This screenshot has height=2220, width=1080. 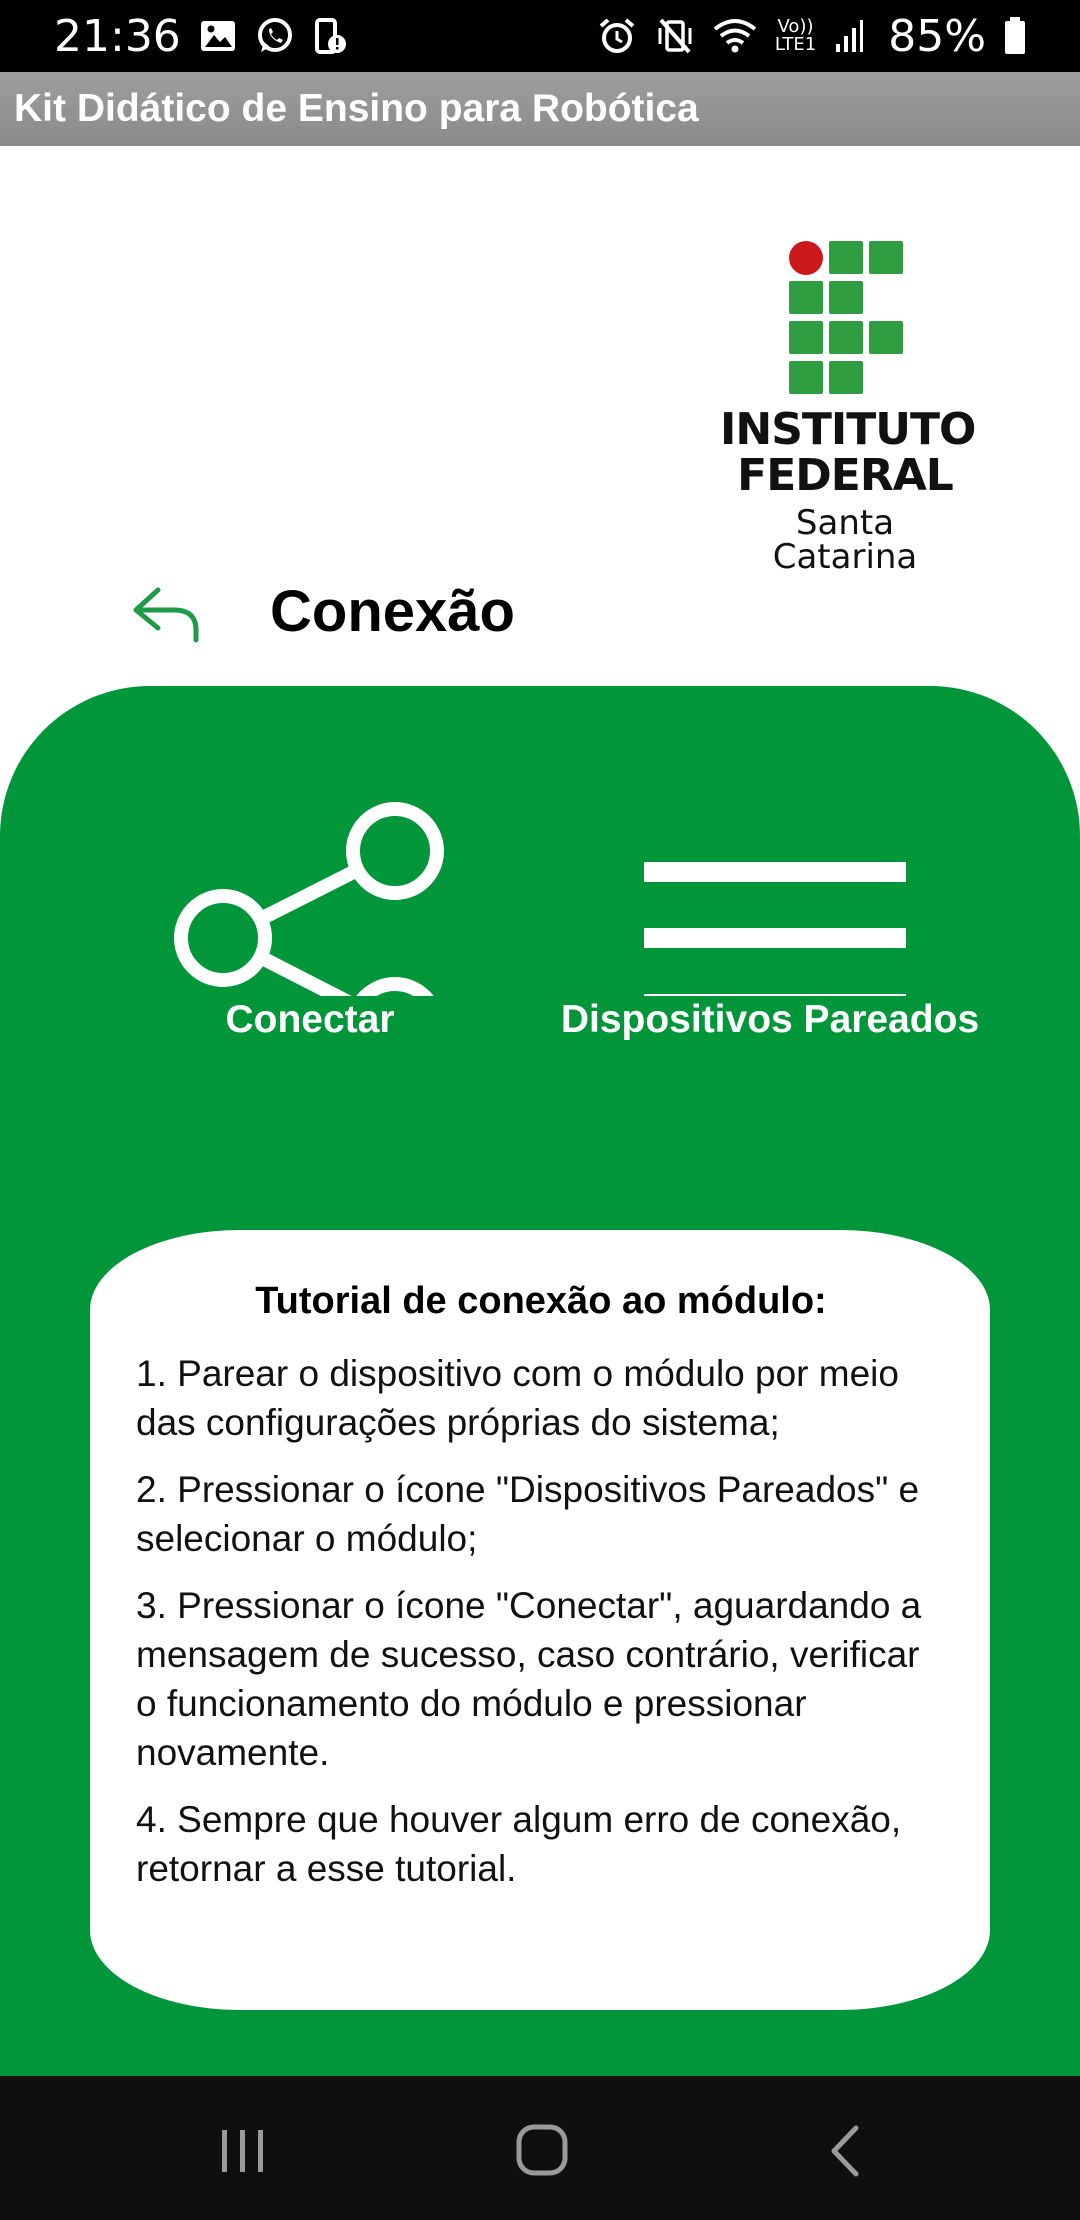 I want to click on ifsc-logo-text: INSTITUTO FEDERAL Santa Catarina, so click(x=848, y=489).